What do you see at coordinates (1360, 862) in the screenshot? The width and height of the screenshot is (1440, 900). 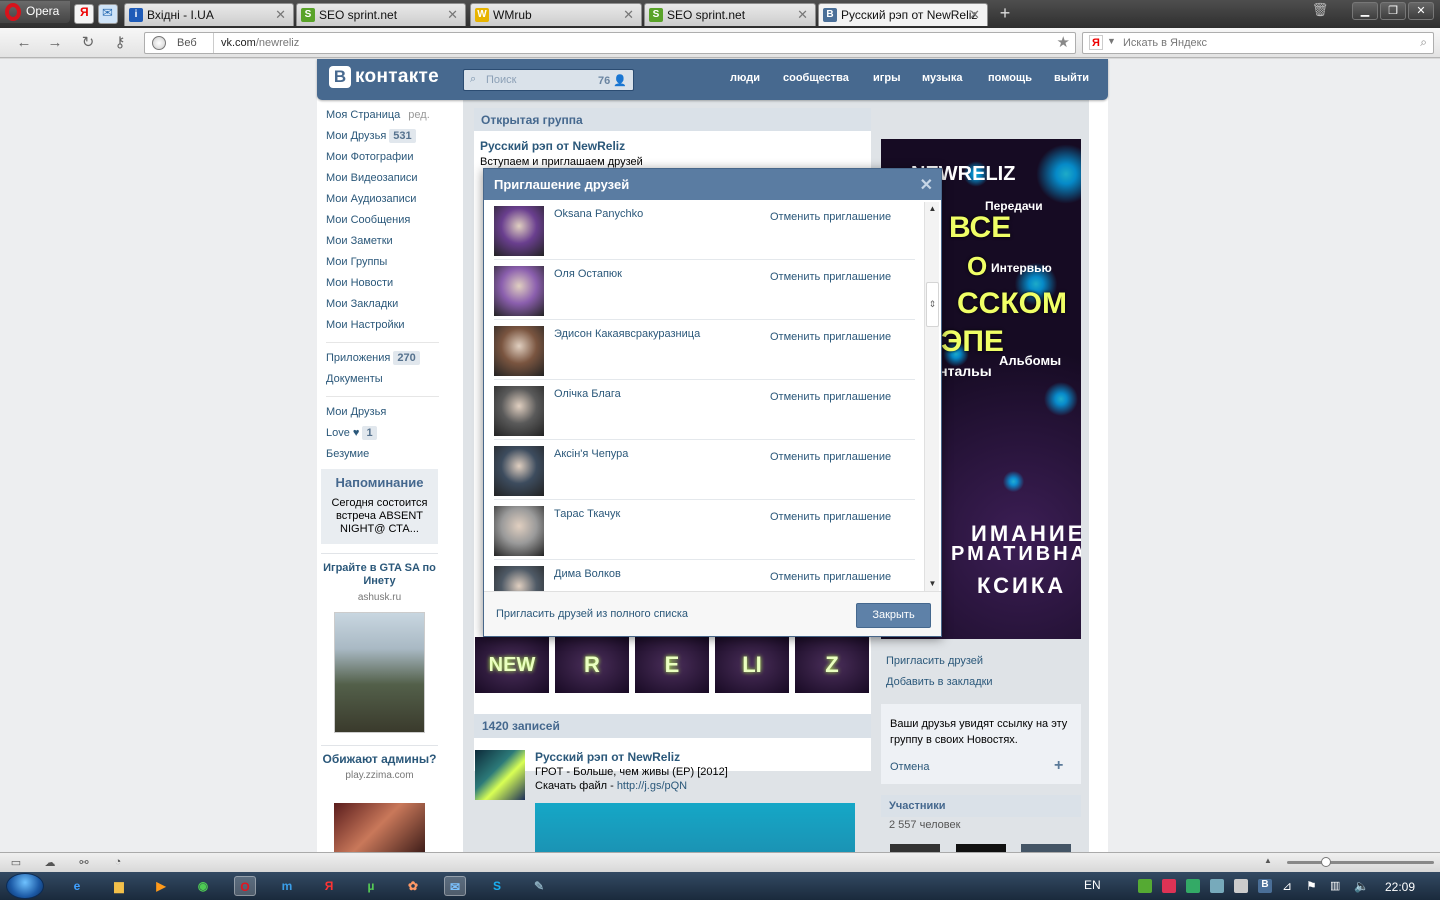 I see `zoom-slider-track` at bounding box center [1360, 862].